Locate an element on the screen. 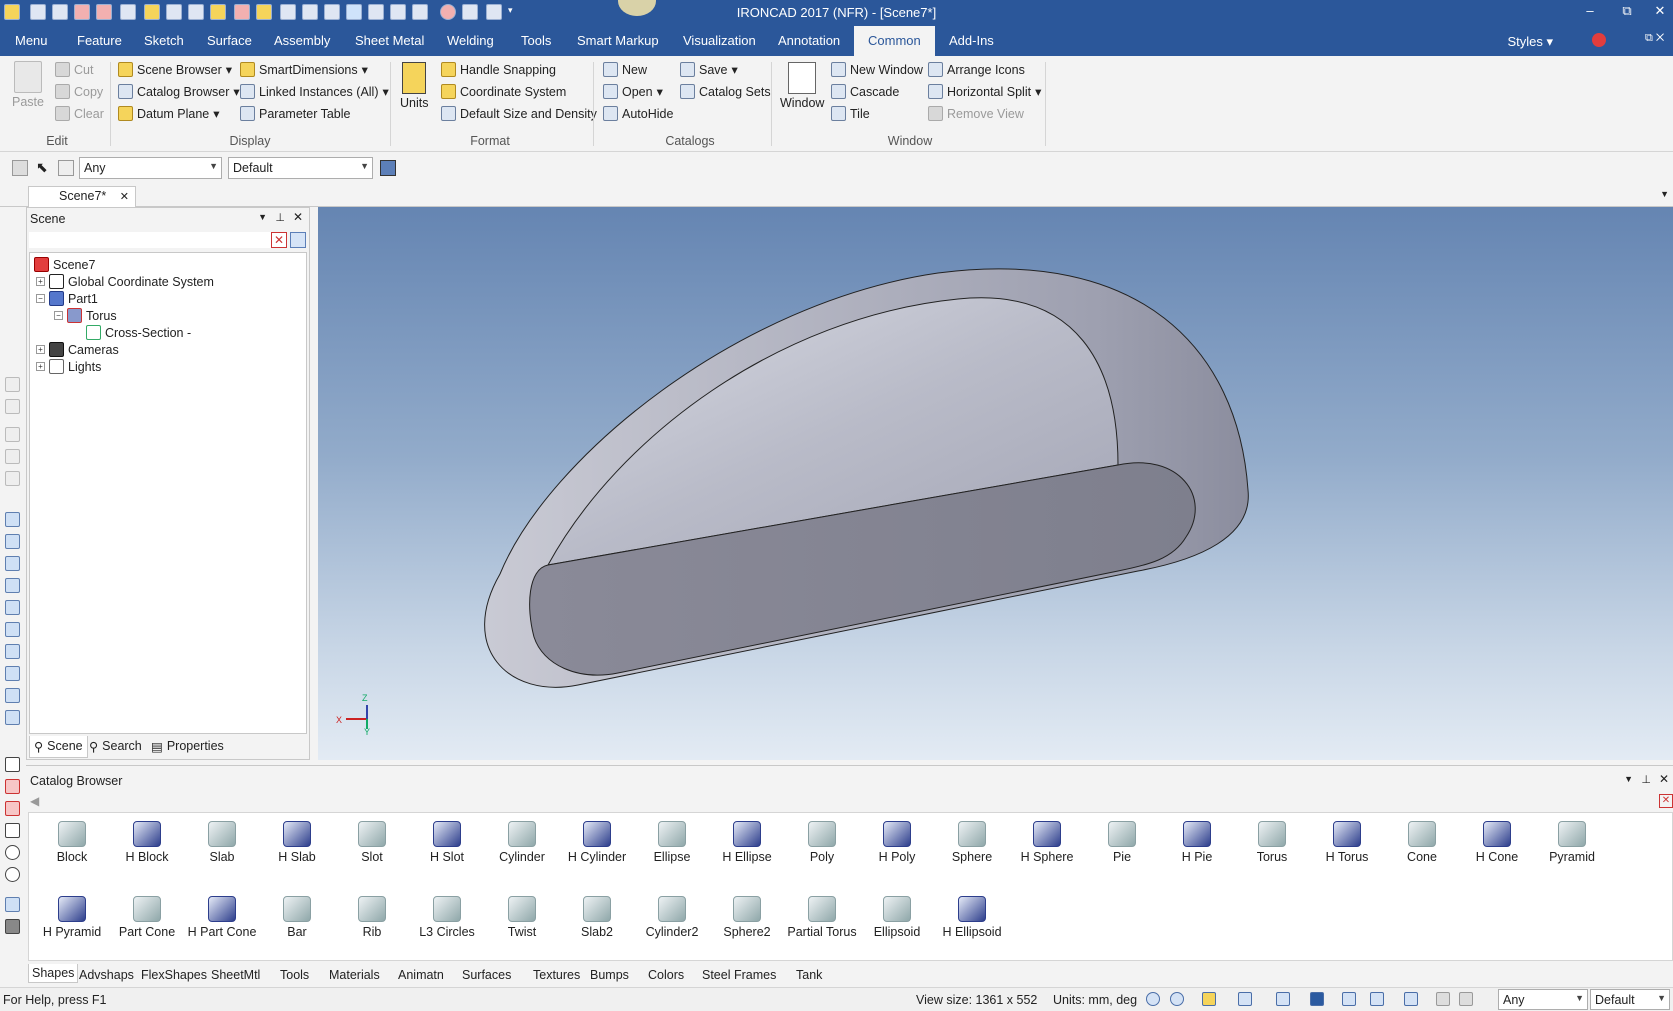  view-top-icon is located at coordinates (12, 607).